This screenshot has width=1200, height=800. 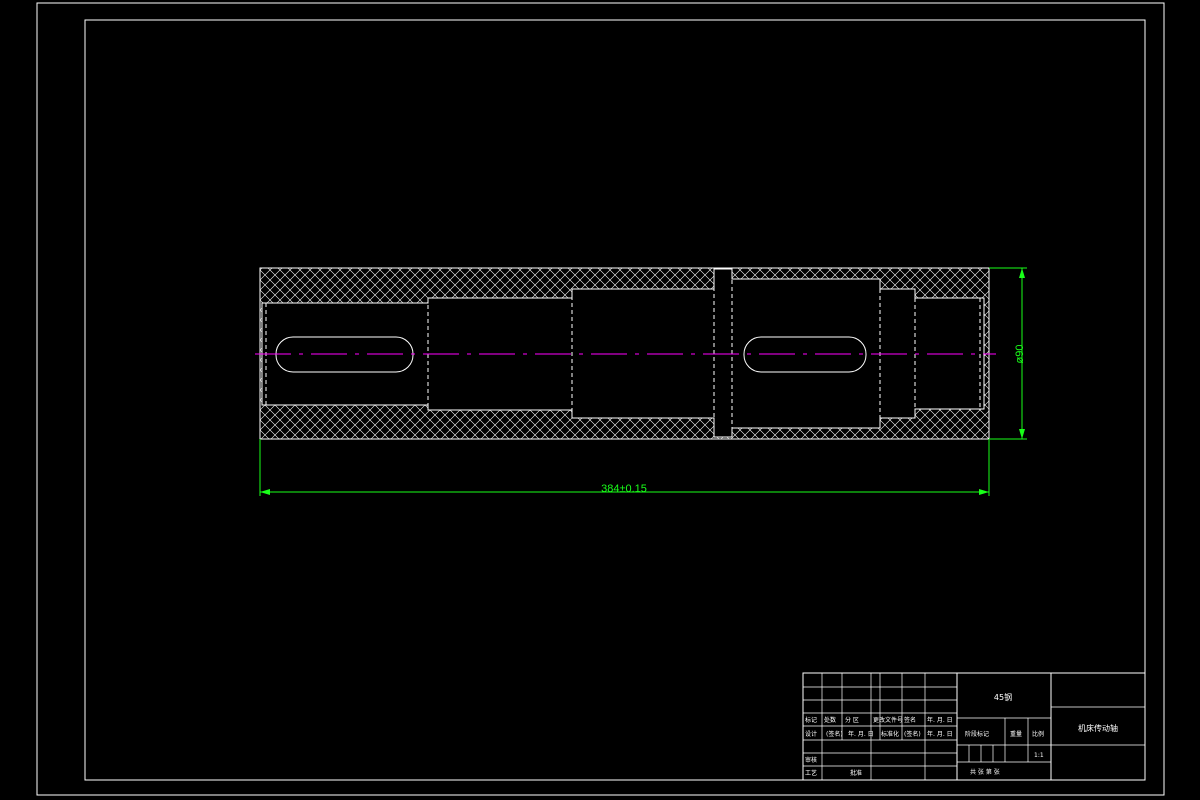 I want to click on length-label: 384±0.15, so click(x=624, y=489).